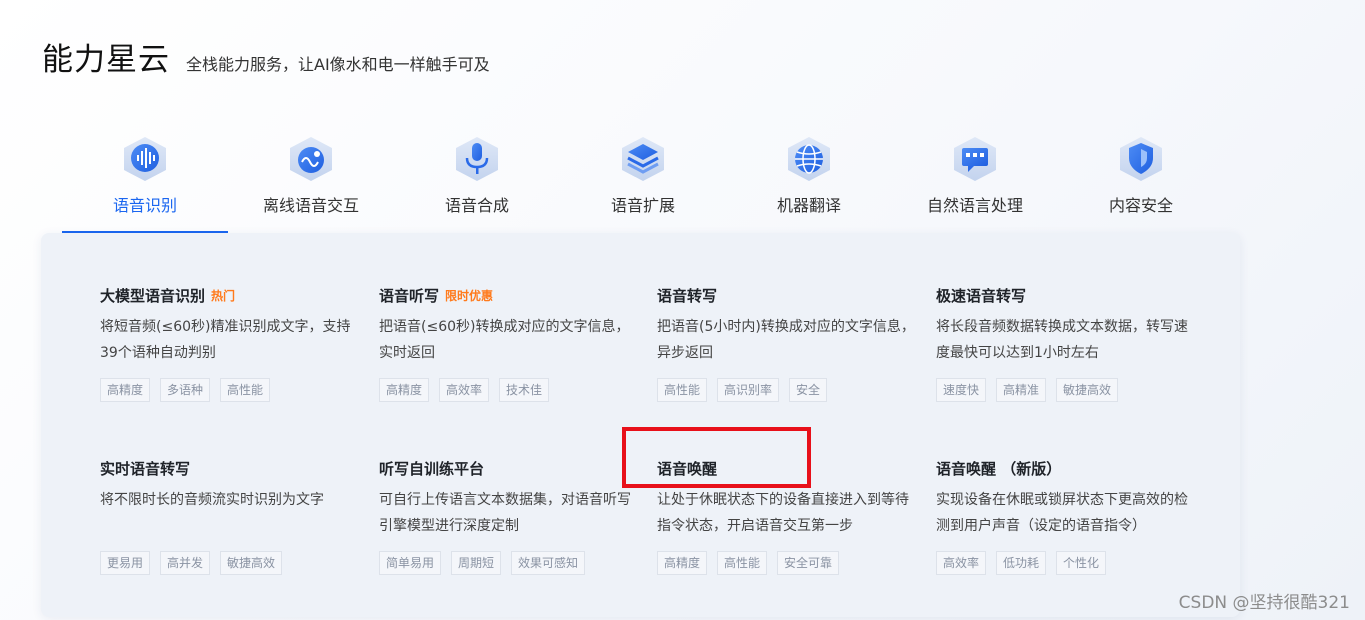  What do you see at coordinates (808, 563) in the screenshot?
I see `tag: 安全可靠` at bounding box center [808, 563].